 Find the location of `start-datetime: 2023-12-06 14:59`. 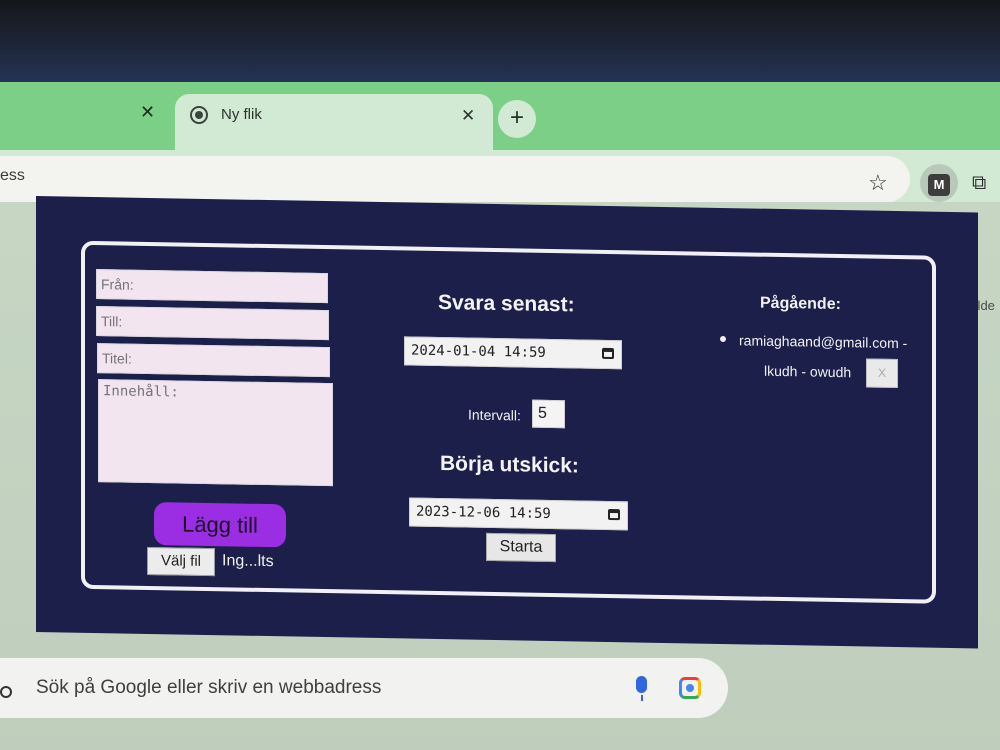

start-datetime: 2023-12-06 14:59 is located at coordinates (518, 514).